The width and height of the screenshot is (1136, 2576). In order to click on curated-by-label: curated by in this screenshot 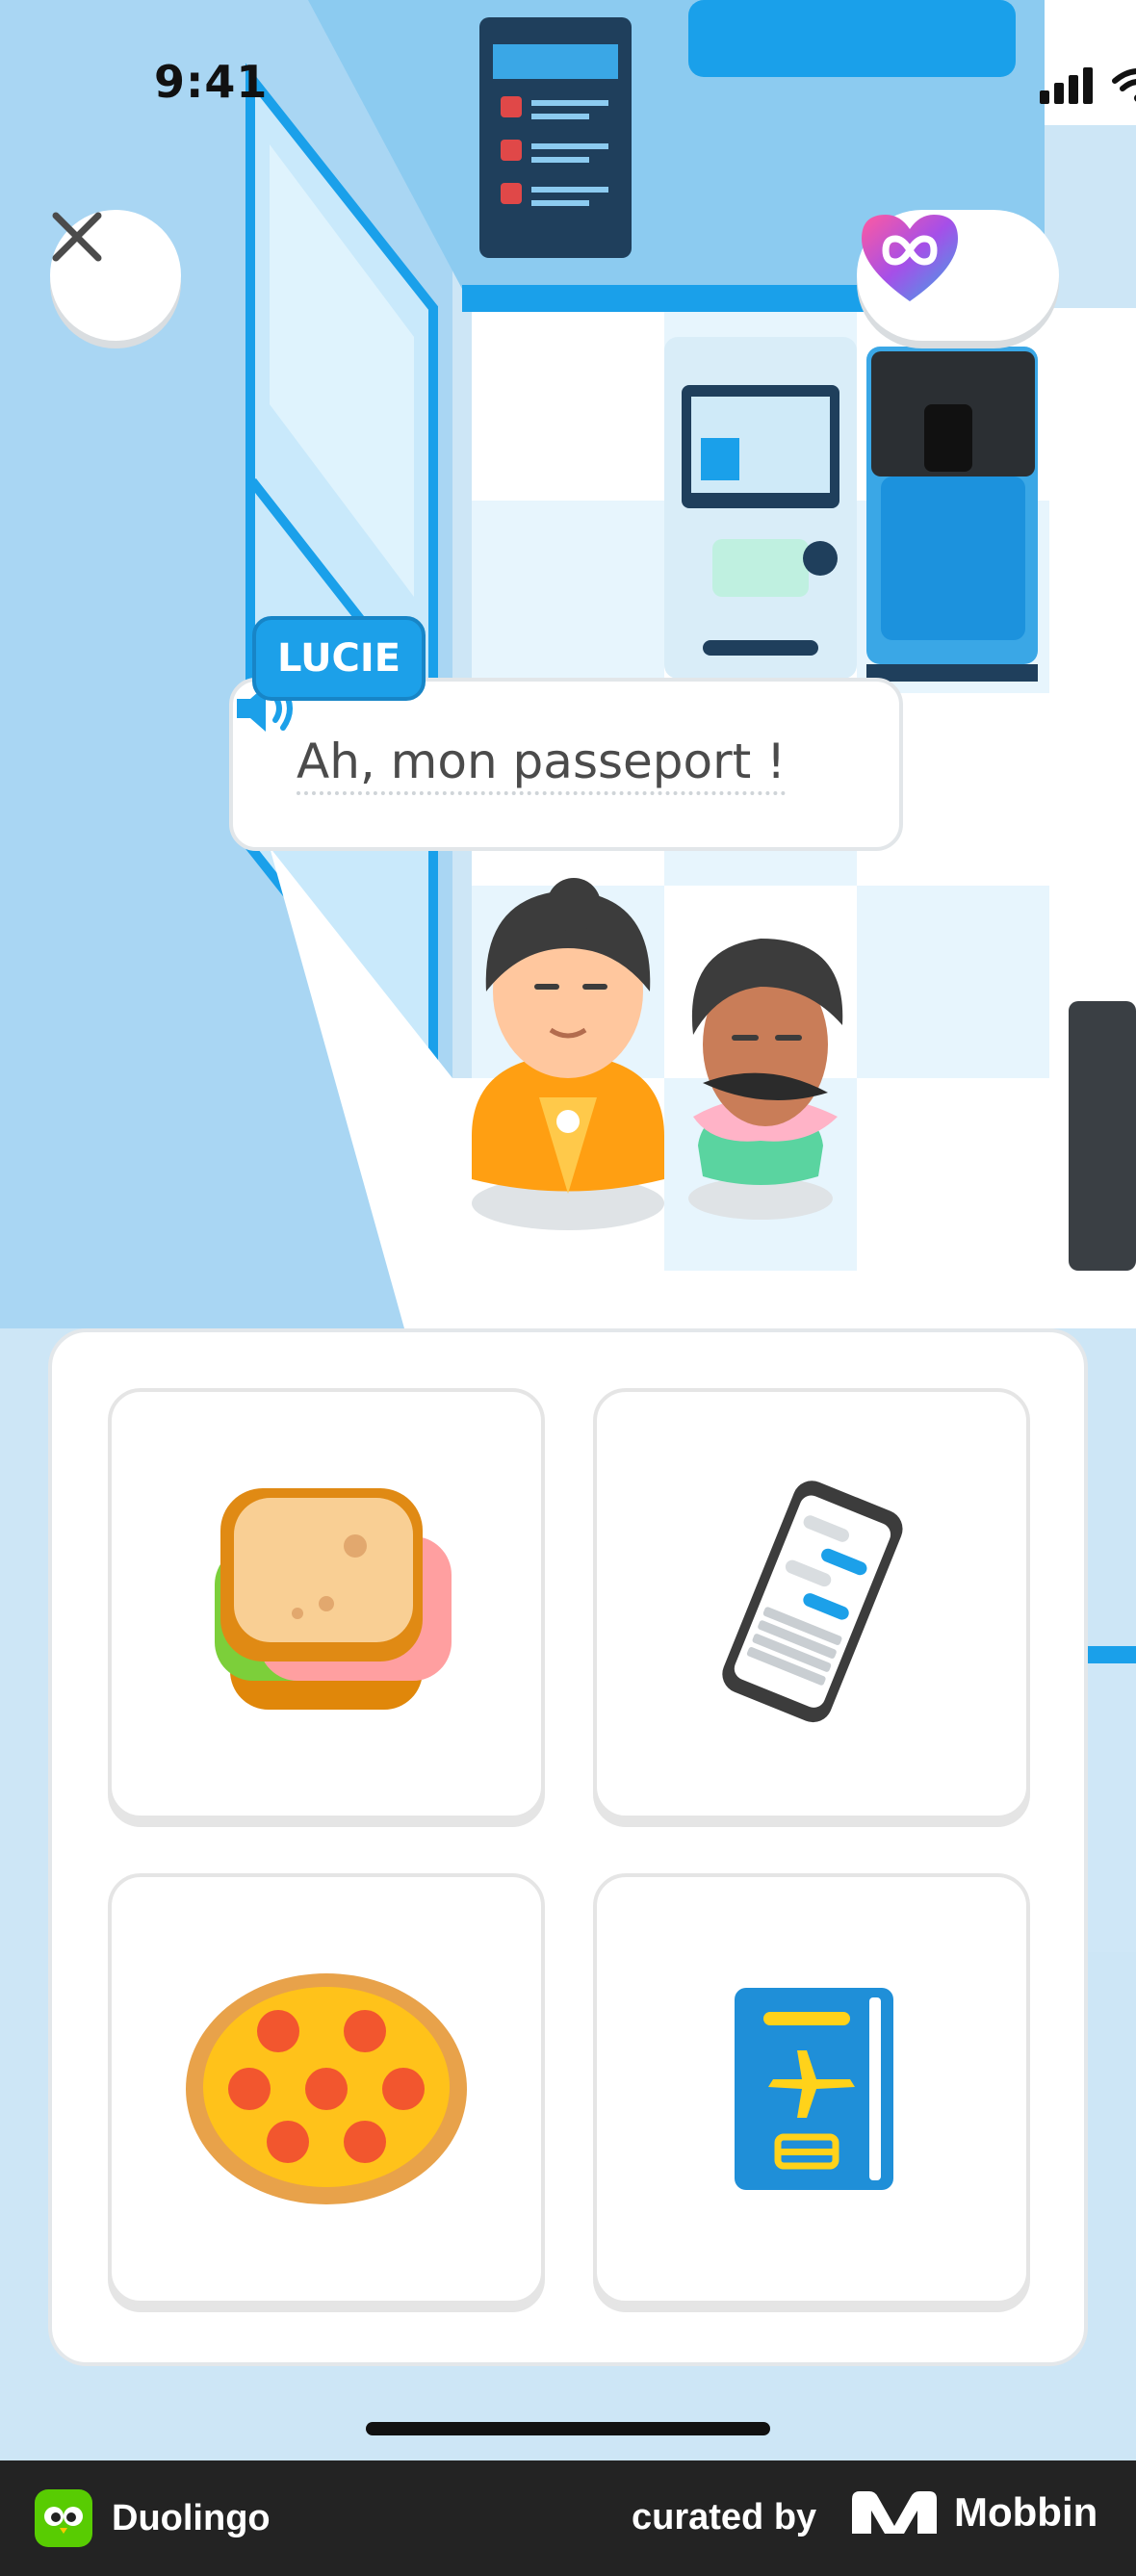, I will do `click(724, 2517)`.